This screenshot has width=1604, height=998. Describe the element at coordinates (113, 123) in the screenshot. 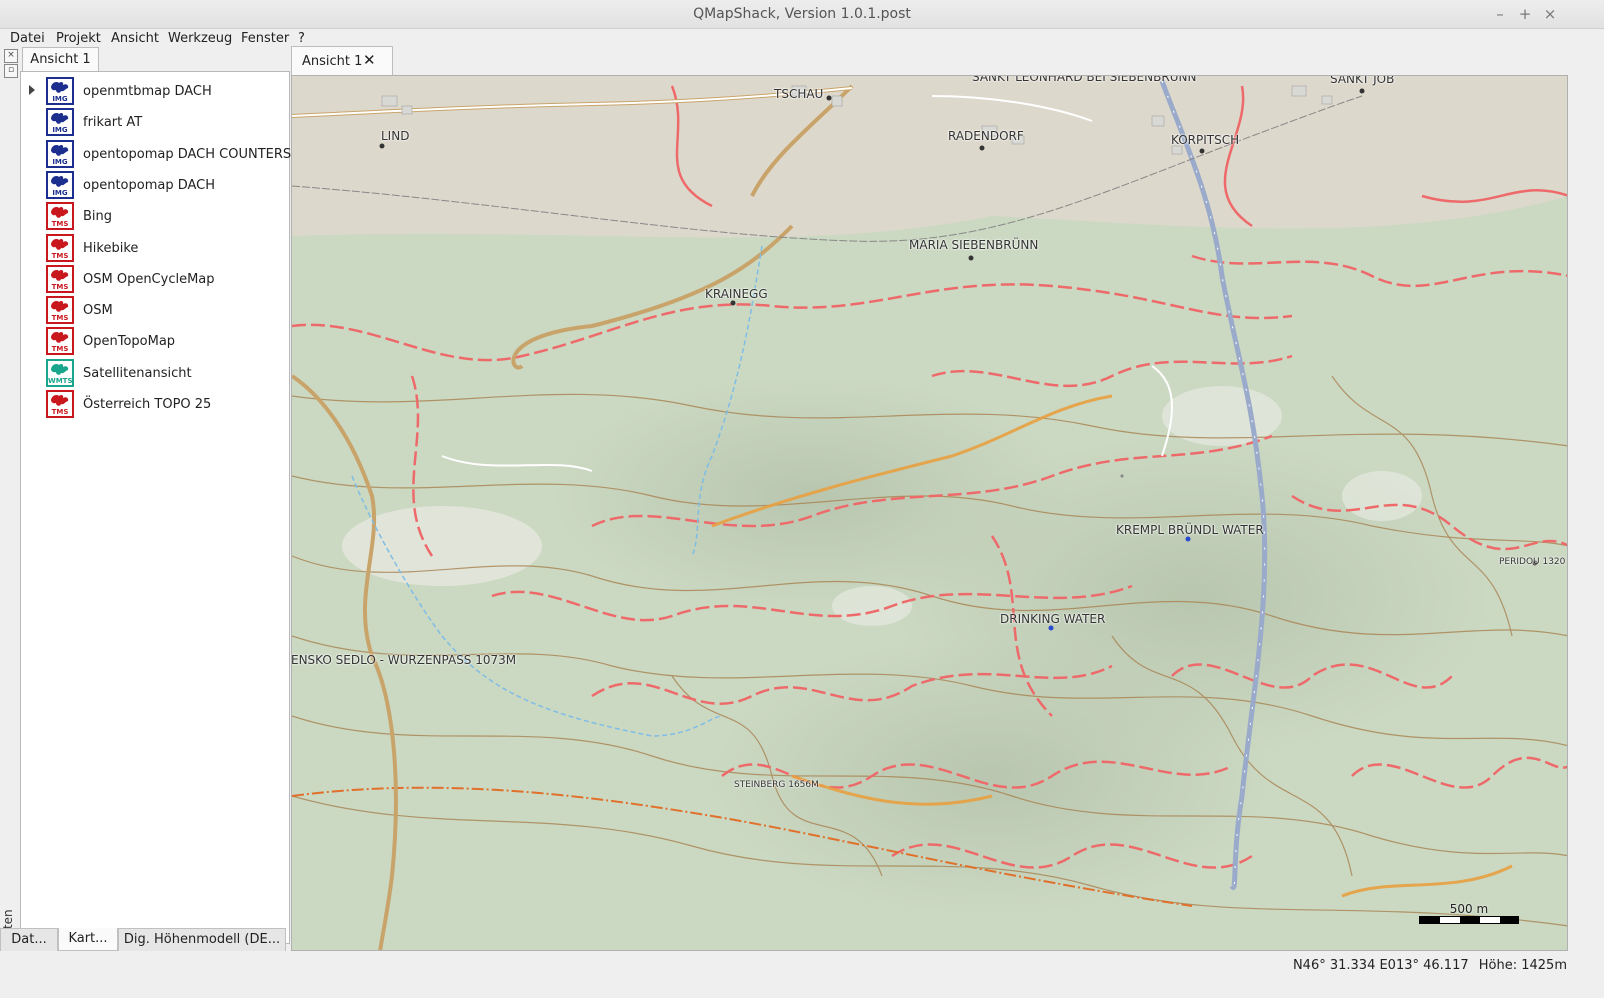

I see `map-item-label: frikart AT` at that location.